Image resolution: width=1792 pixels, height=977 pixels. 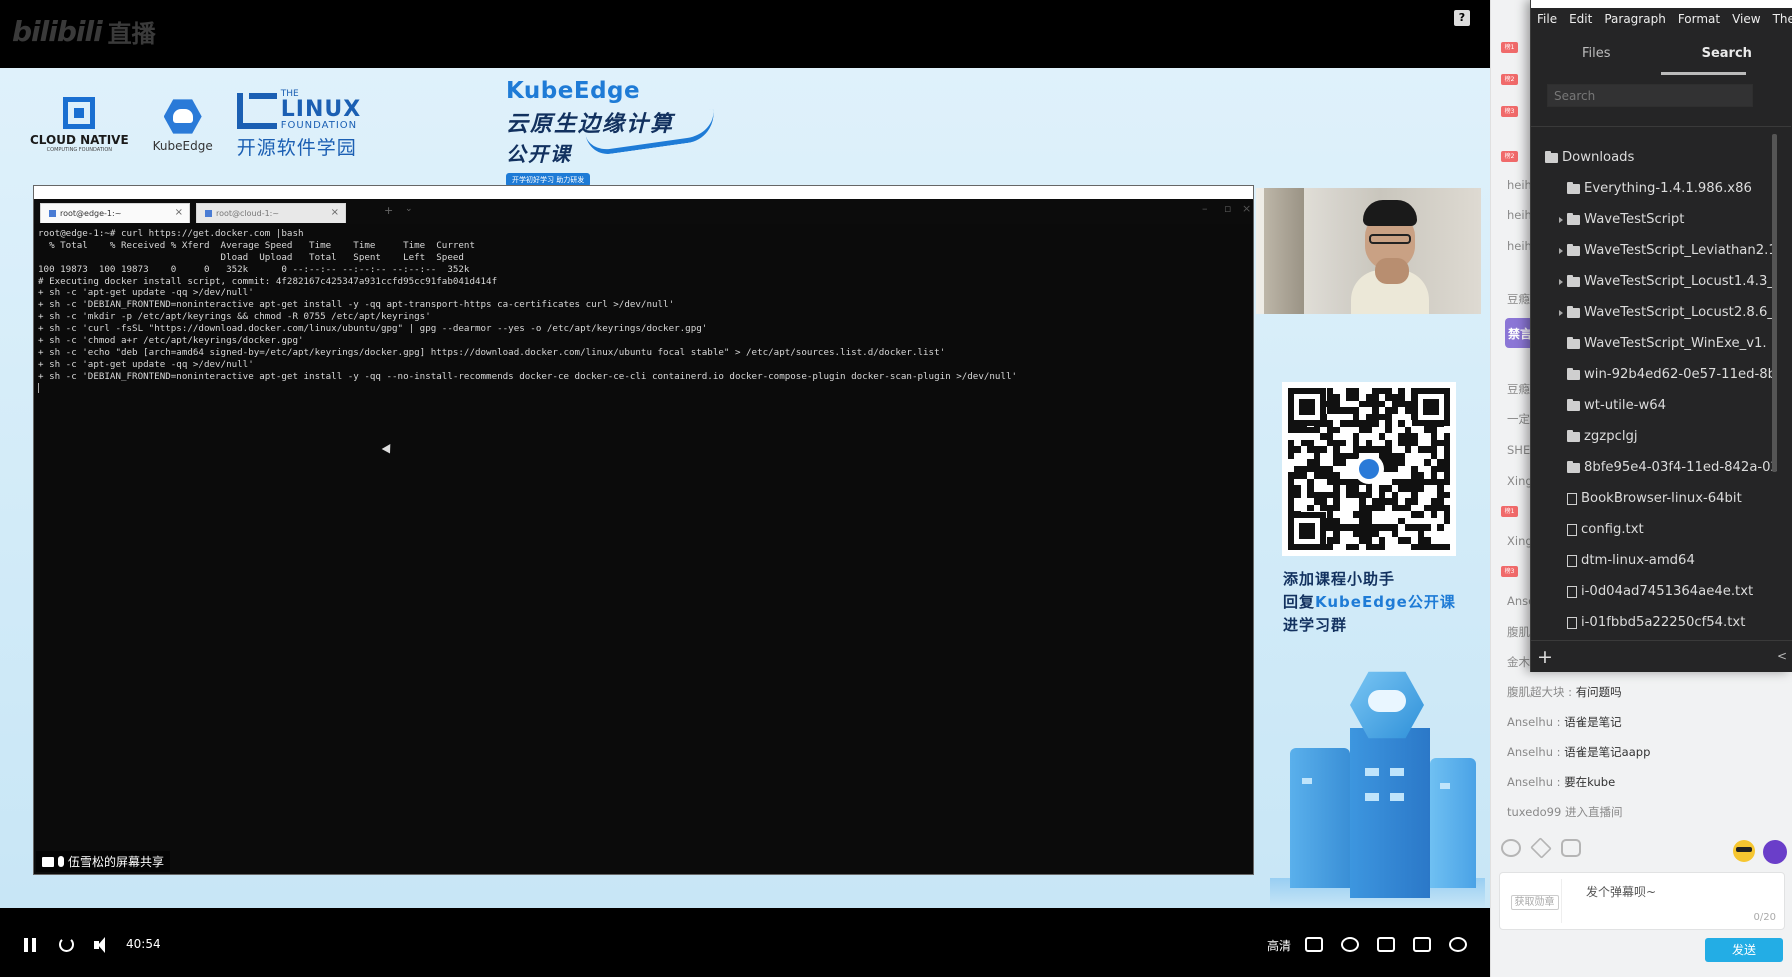 What do you see at coordinates (1596, 54) in the screenshot?
I see `tab-files: Files` at bounding box center [1596, 54].